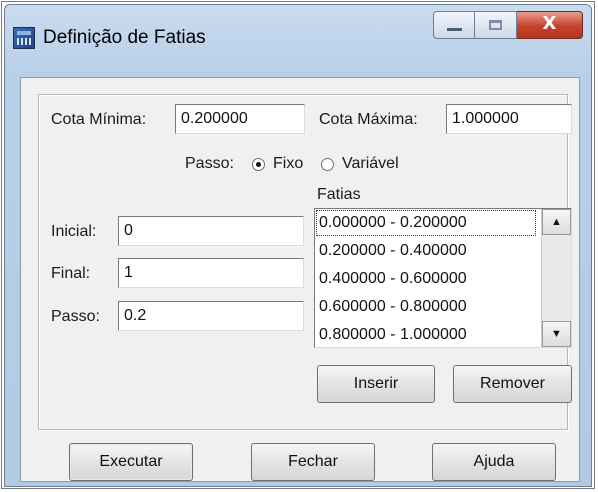 The image size is (598, 492). I want to click on passo-fixo-label: Fixo, so click(288, 164).